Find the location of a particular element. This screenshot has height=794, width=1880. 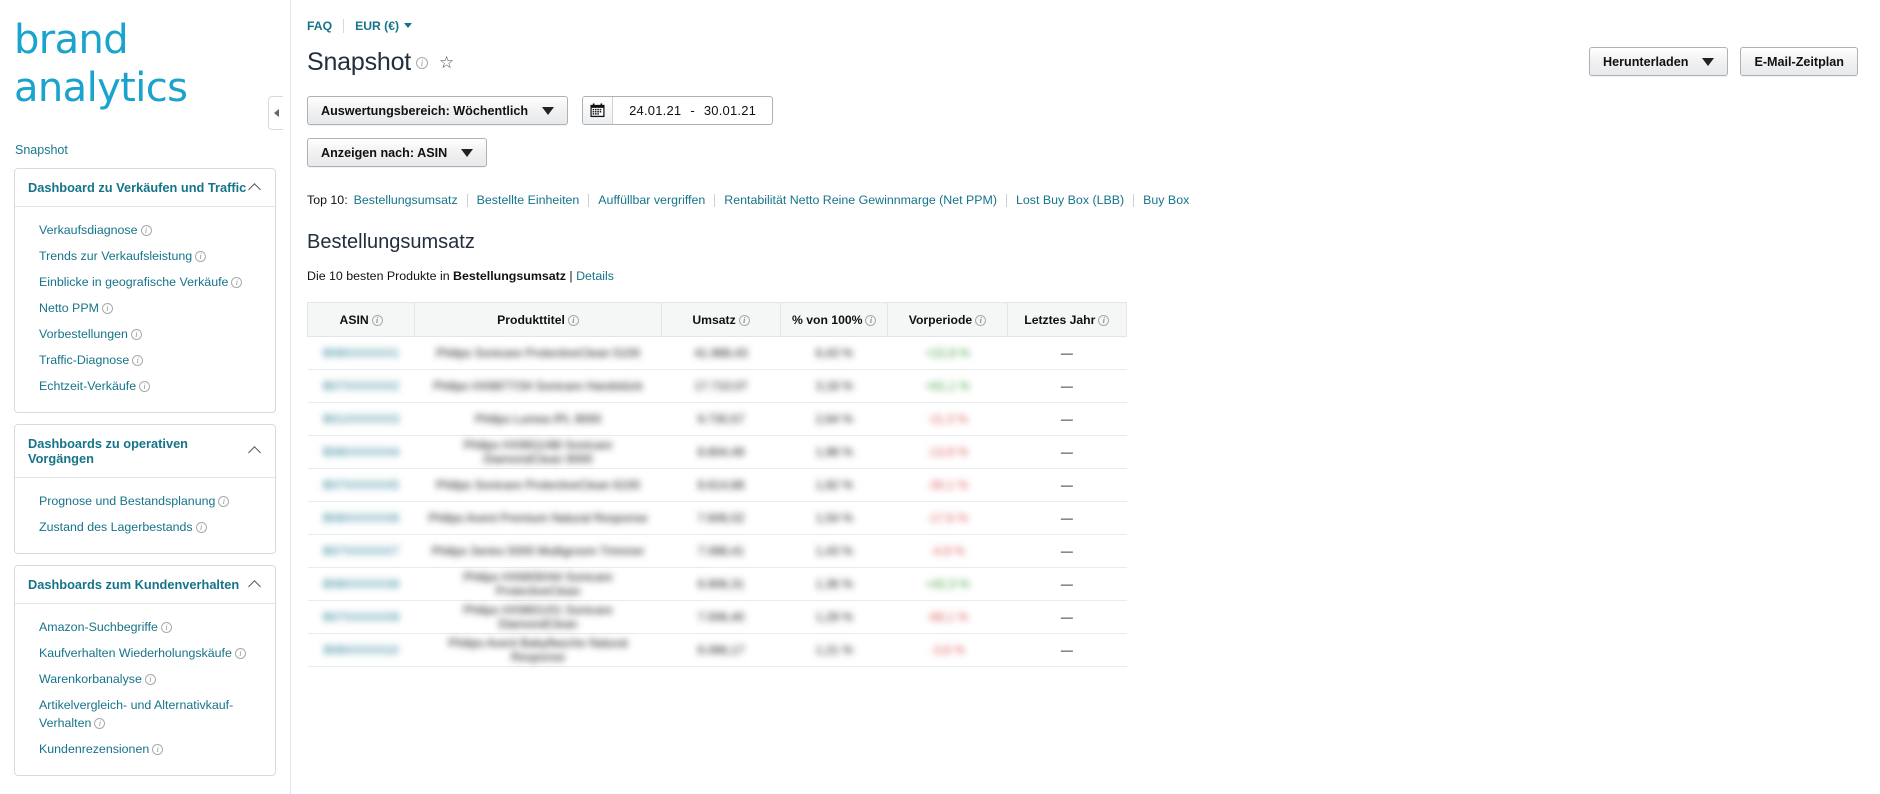

cell-vorperiode: +61,1 % is located at coordinates (947, 386).